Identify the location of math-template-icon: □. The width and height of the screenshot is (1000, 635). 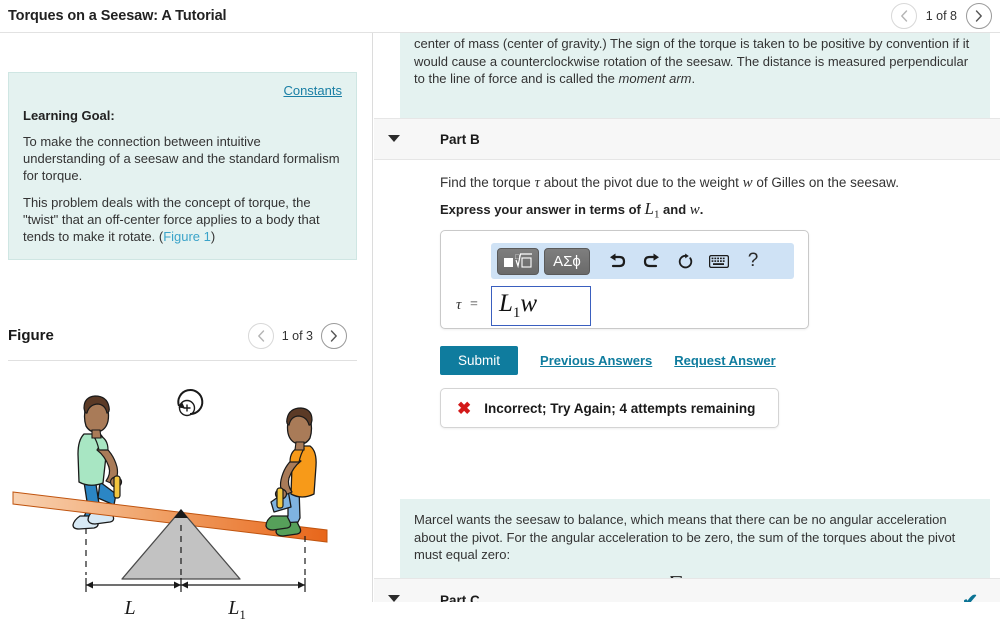
(518, 261).